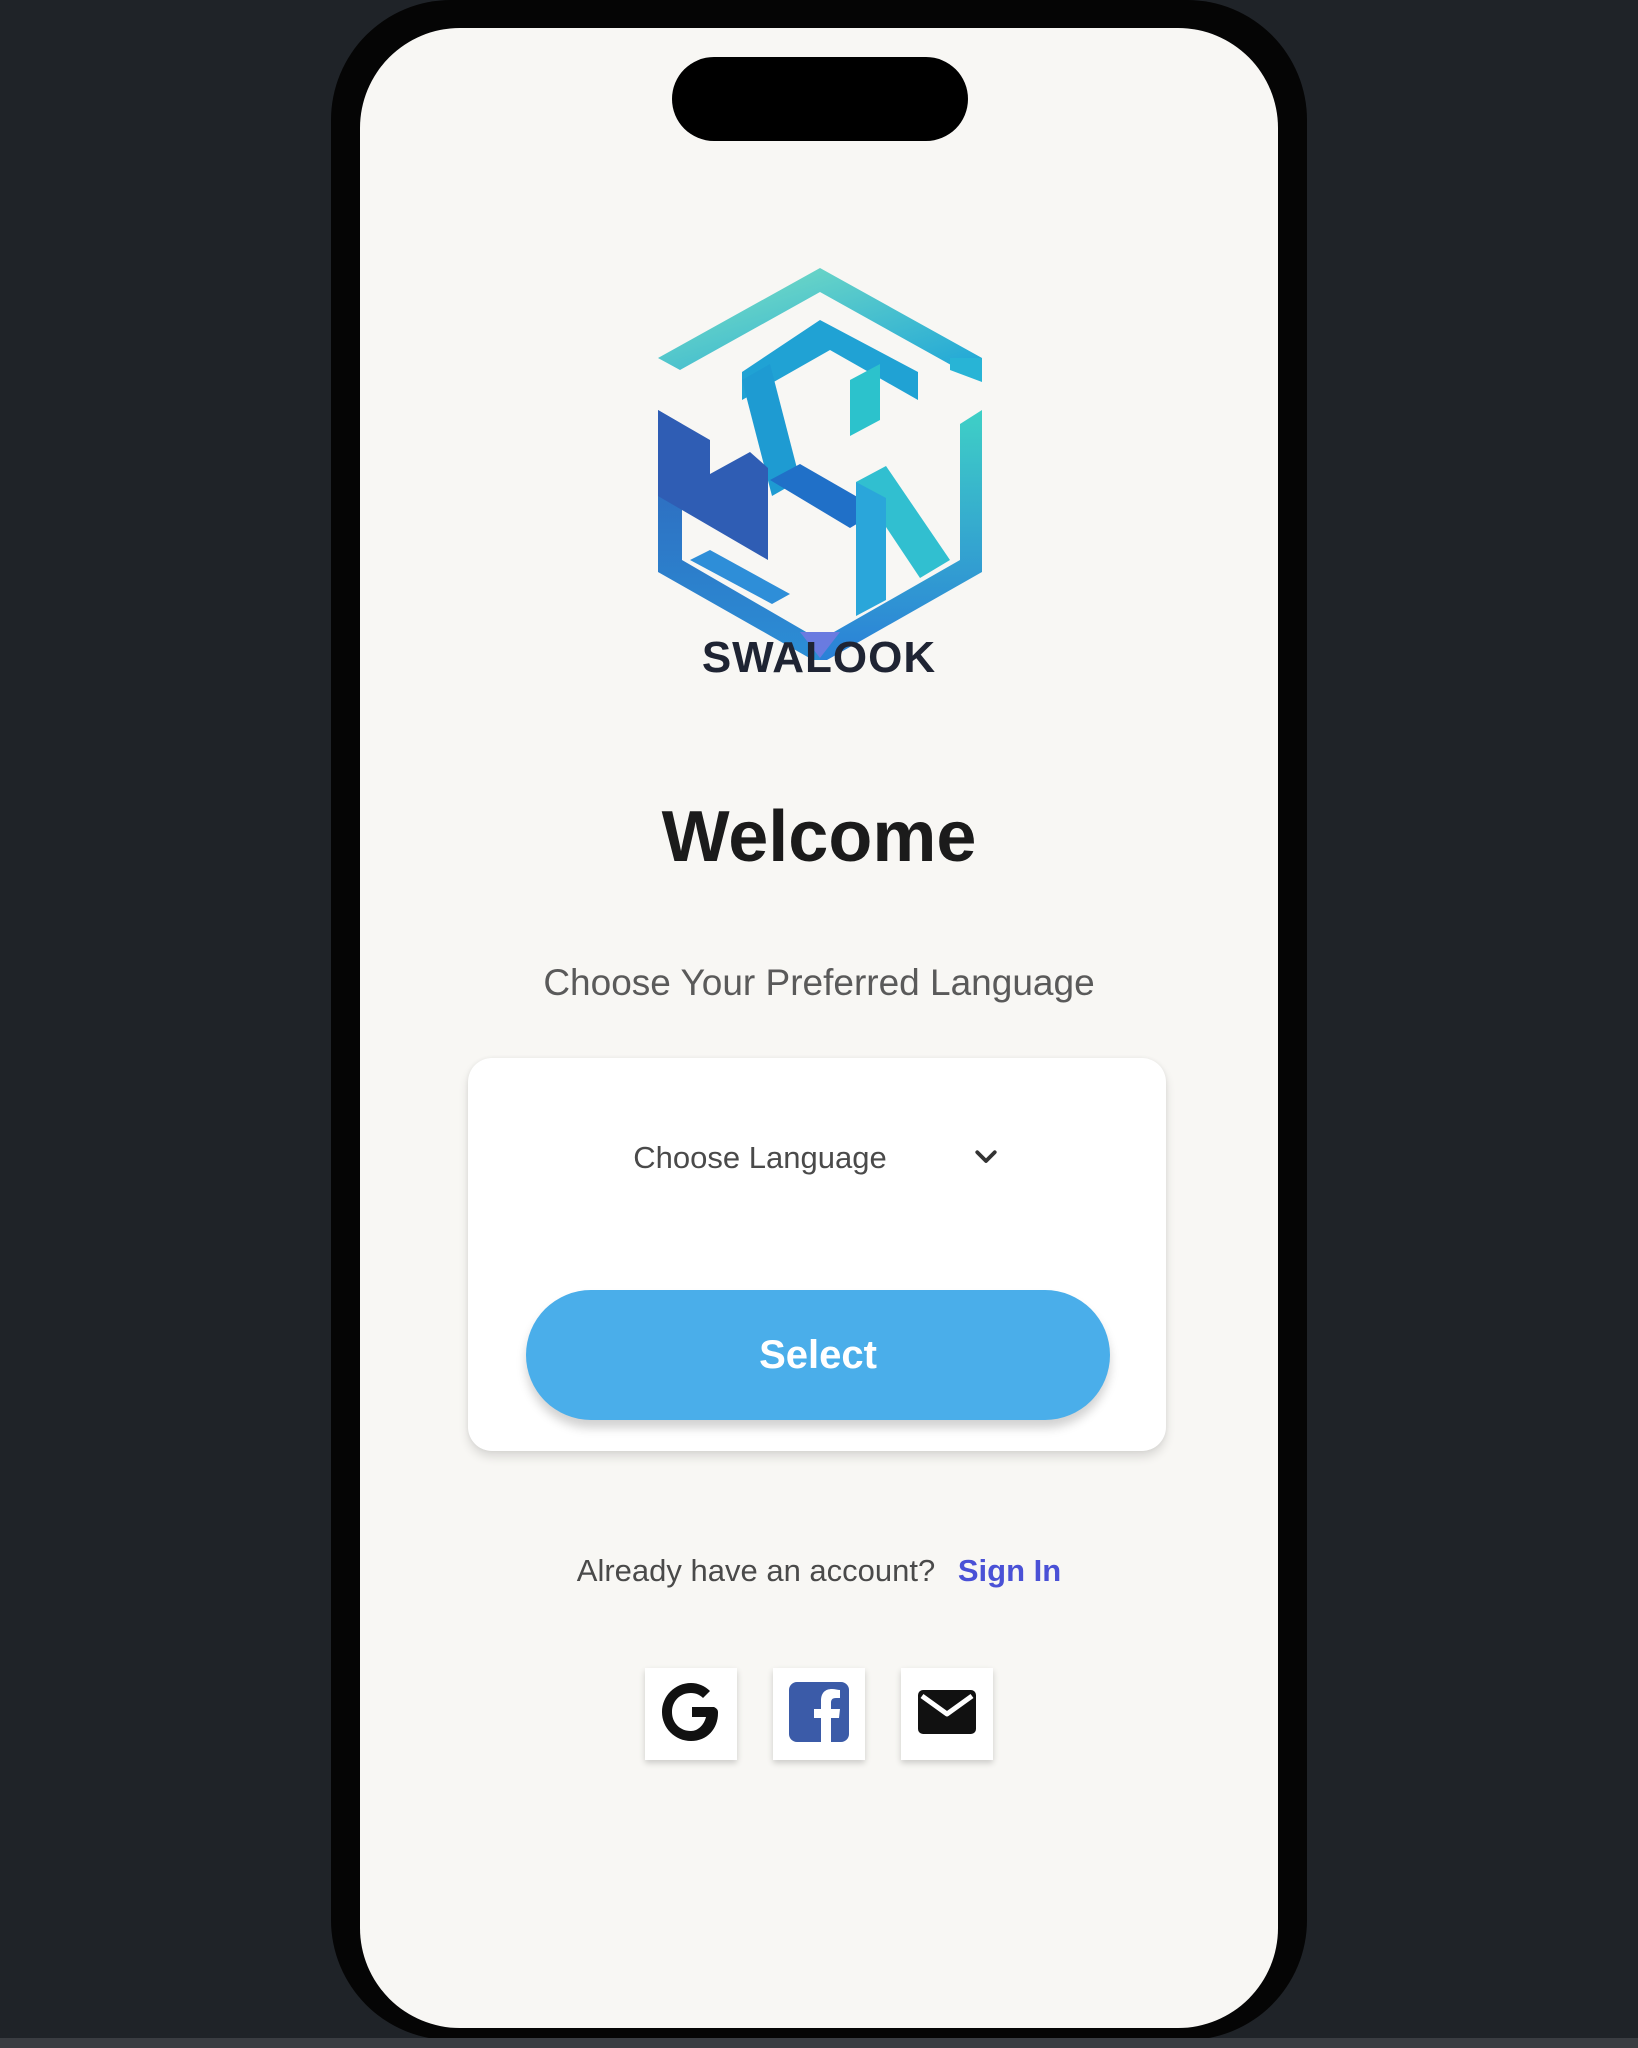 This screenshot has height=2048, width=1638. I want to click on select-button: Select, so click(818, 1355).